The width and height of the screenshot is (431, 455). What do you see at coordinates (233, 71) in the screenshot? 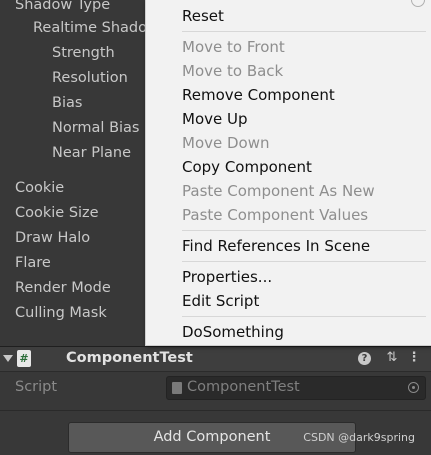
I see `menu-item-move-to-back: Move to Back` at bounding box center [233, 71].